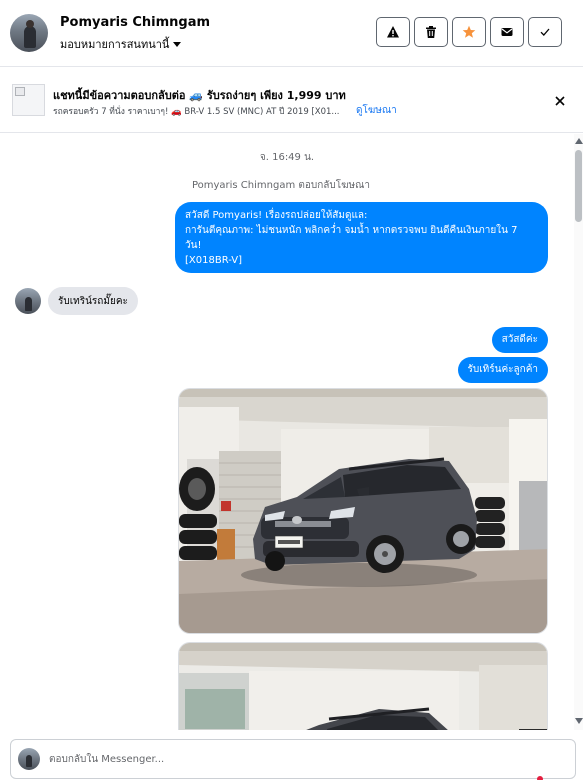 The width and height of the screenshot is (583, 780). I want to click on warning-icon, so click(393, 32).